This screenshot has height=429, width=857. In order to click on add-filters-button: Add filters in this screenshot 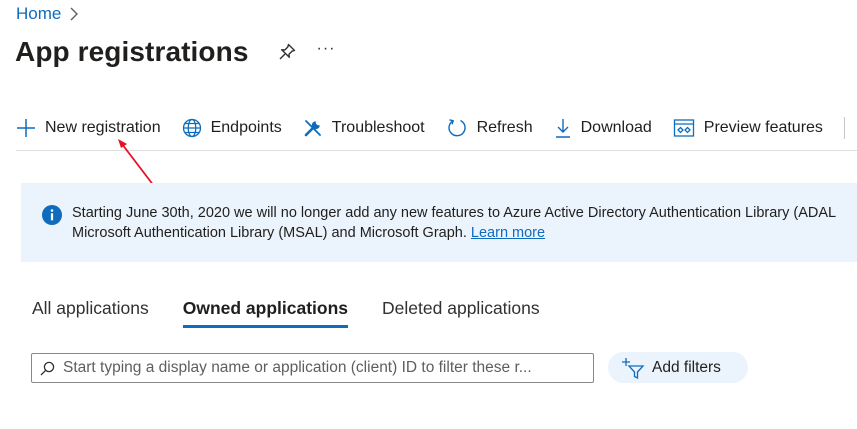, I will do `click(678, 367)`.